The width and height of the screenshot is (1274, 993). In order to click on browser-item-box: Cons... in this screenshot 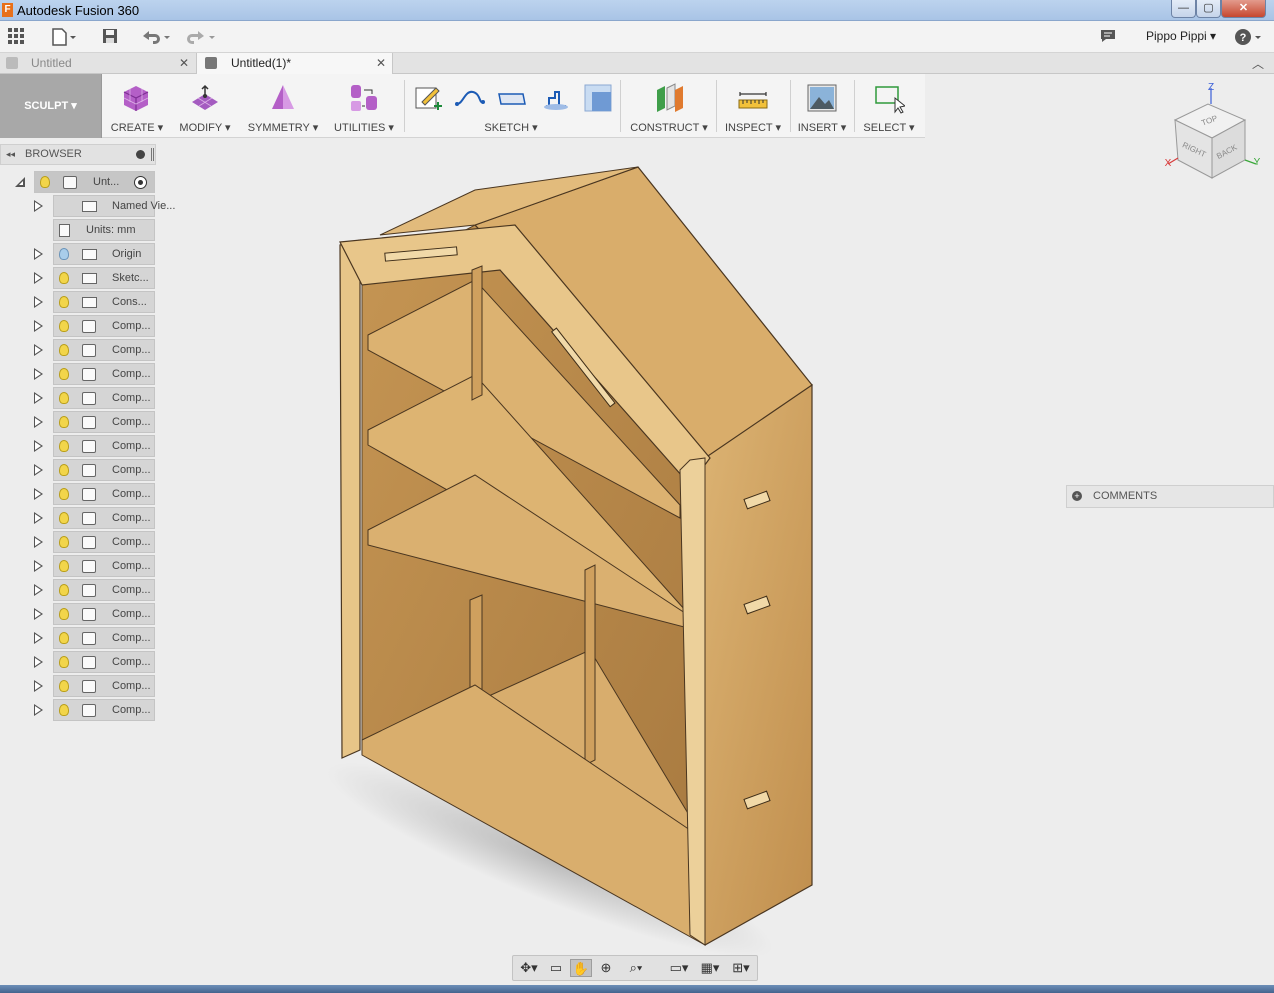, I will do `click(104, 302)`.